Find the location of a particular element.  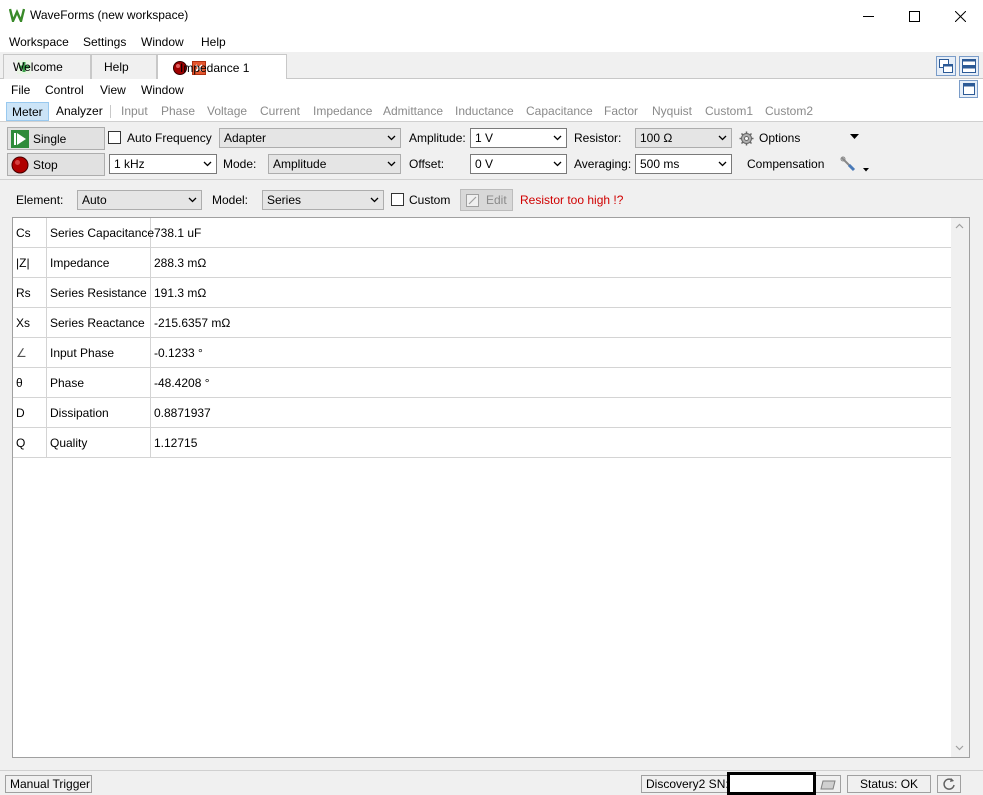

stop-button: Stop is located at coordinates (56, 164).